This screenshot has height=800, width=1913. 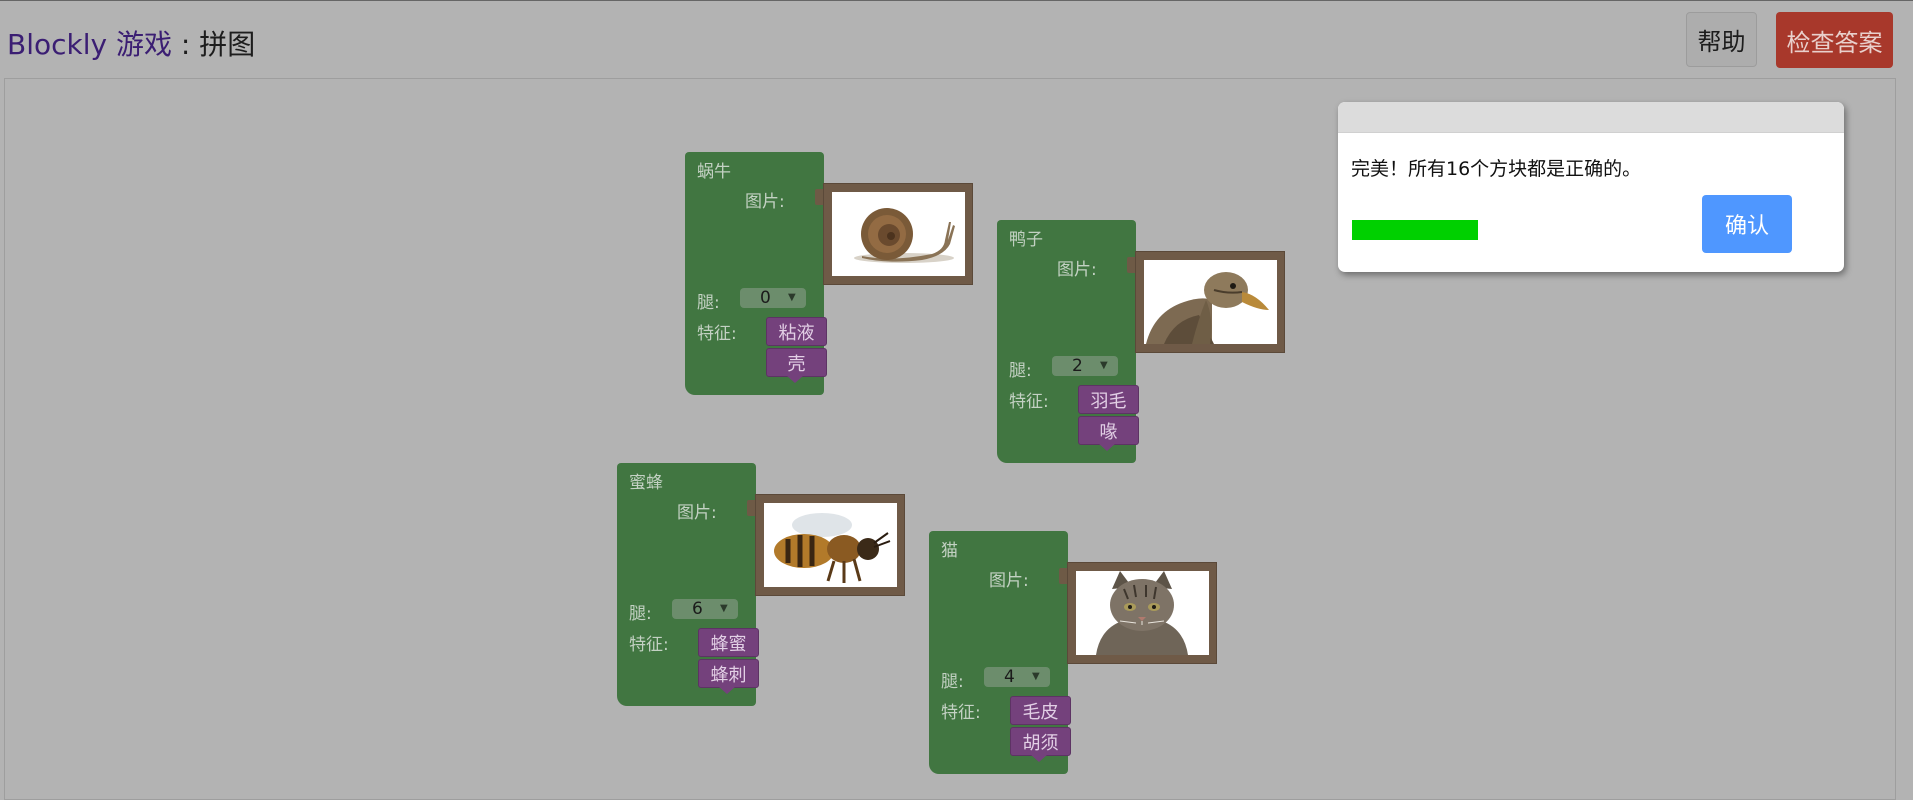 I want to click on progress-bar, so click(x=1415, y=230).